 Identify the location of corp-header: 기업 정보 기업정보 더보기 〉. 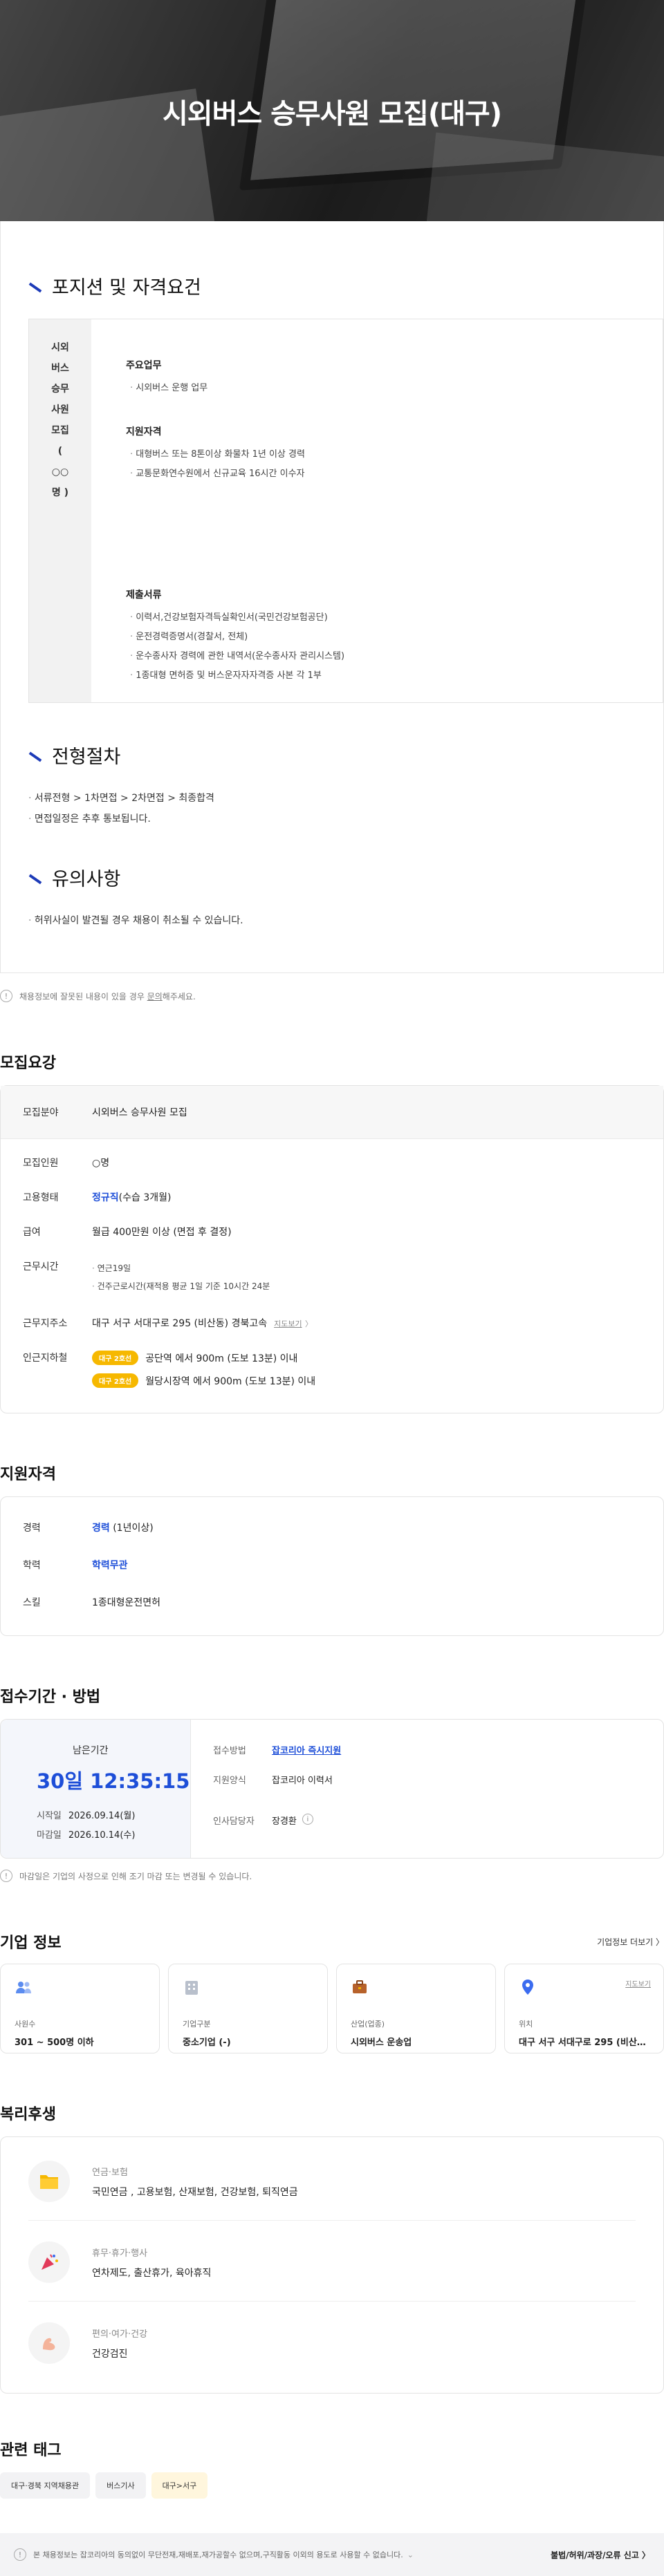
(332, 1941).